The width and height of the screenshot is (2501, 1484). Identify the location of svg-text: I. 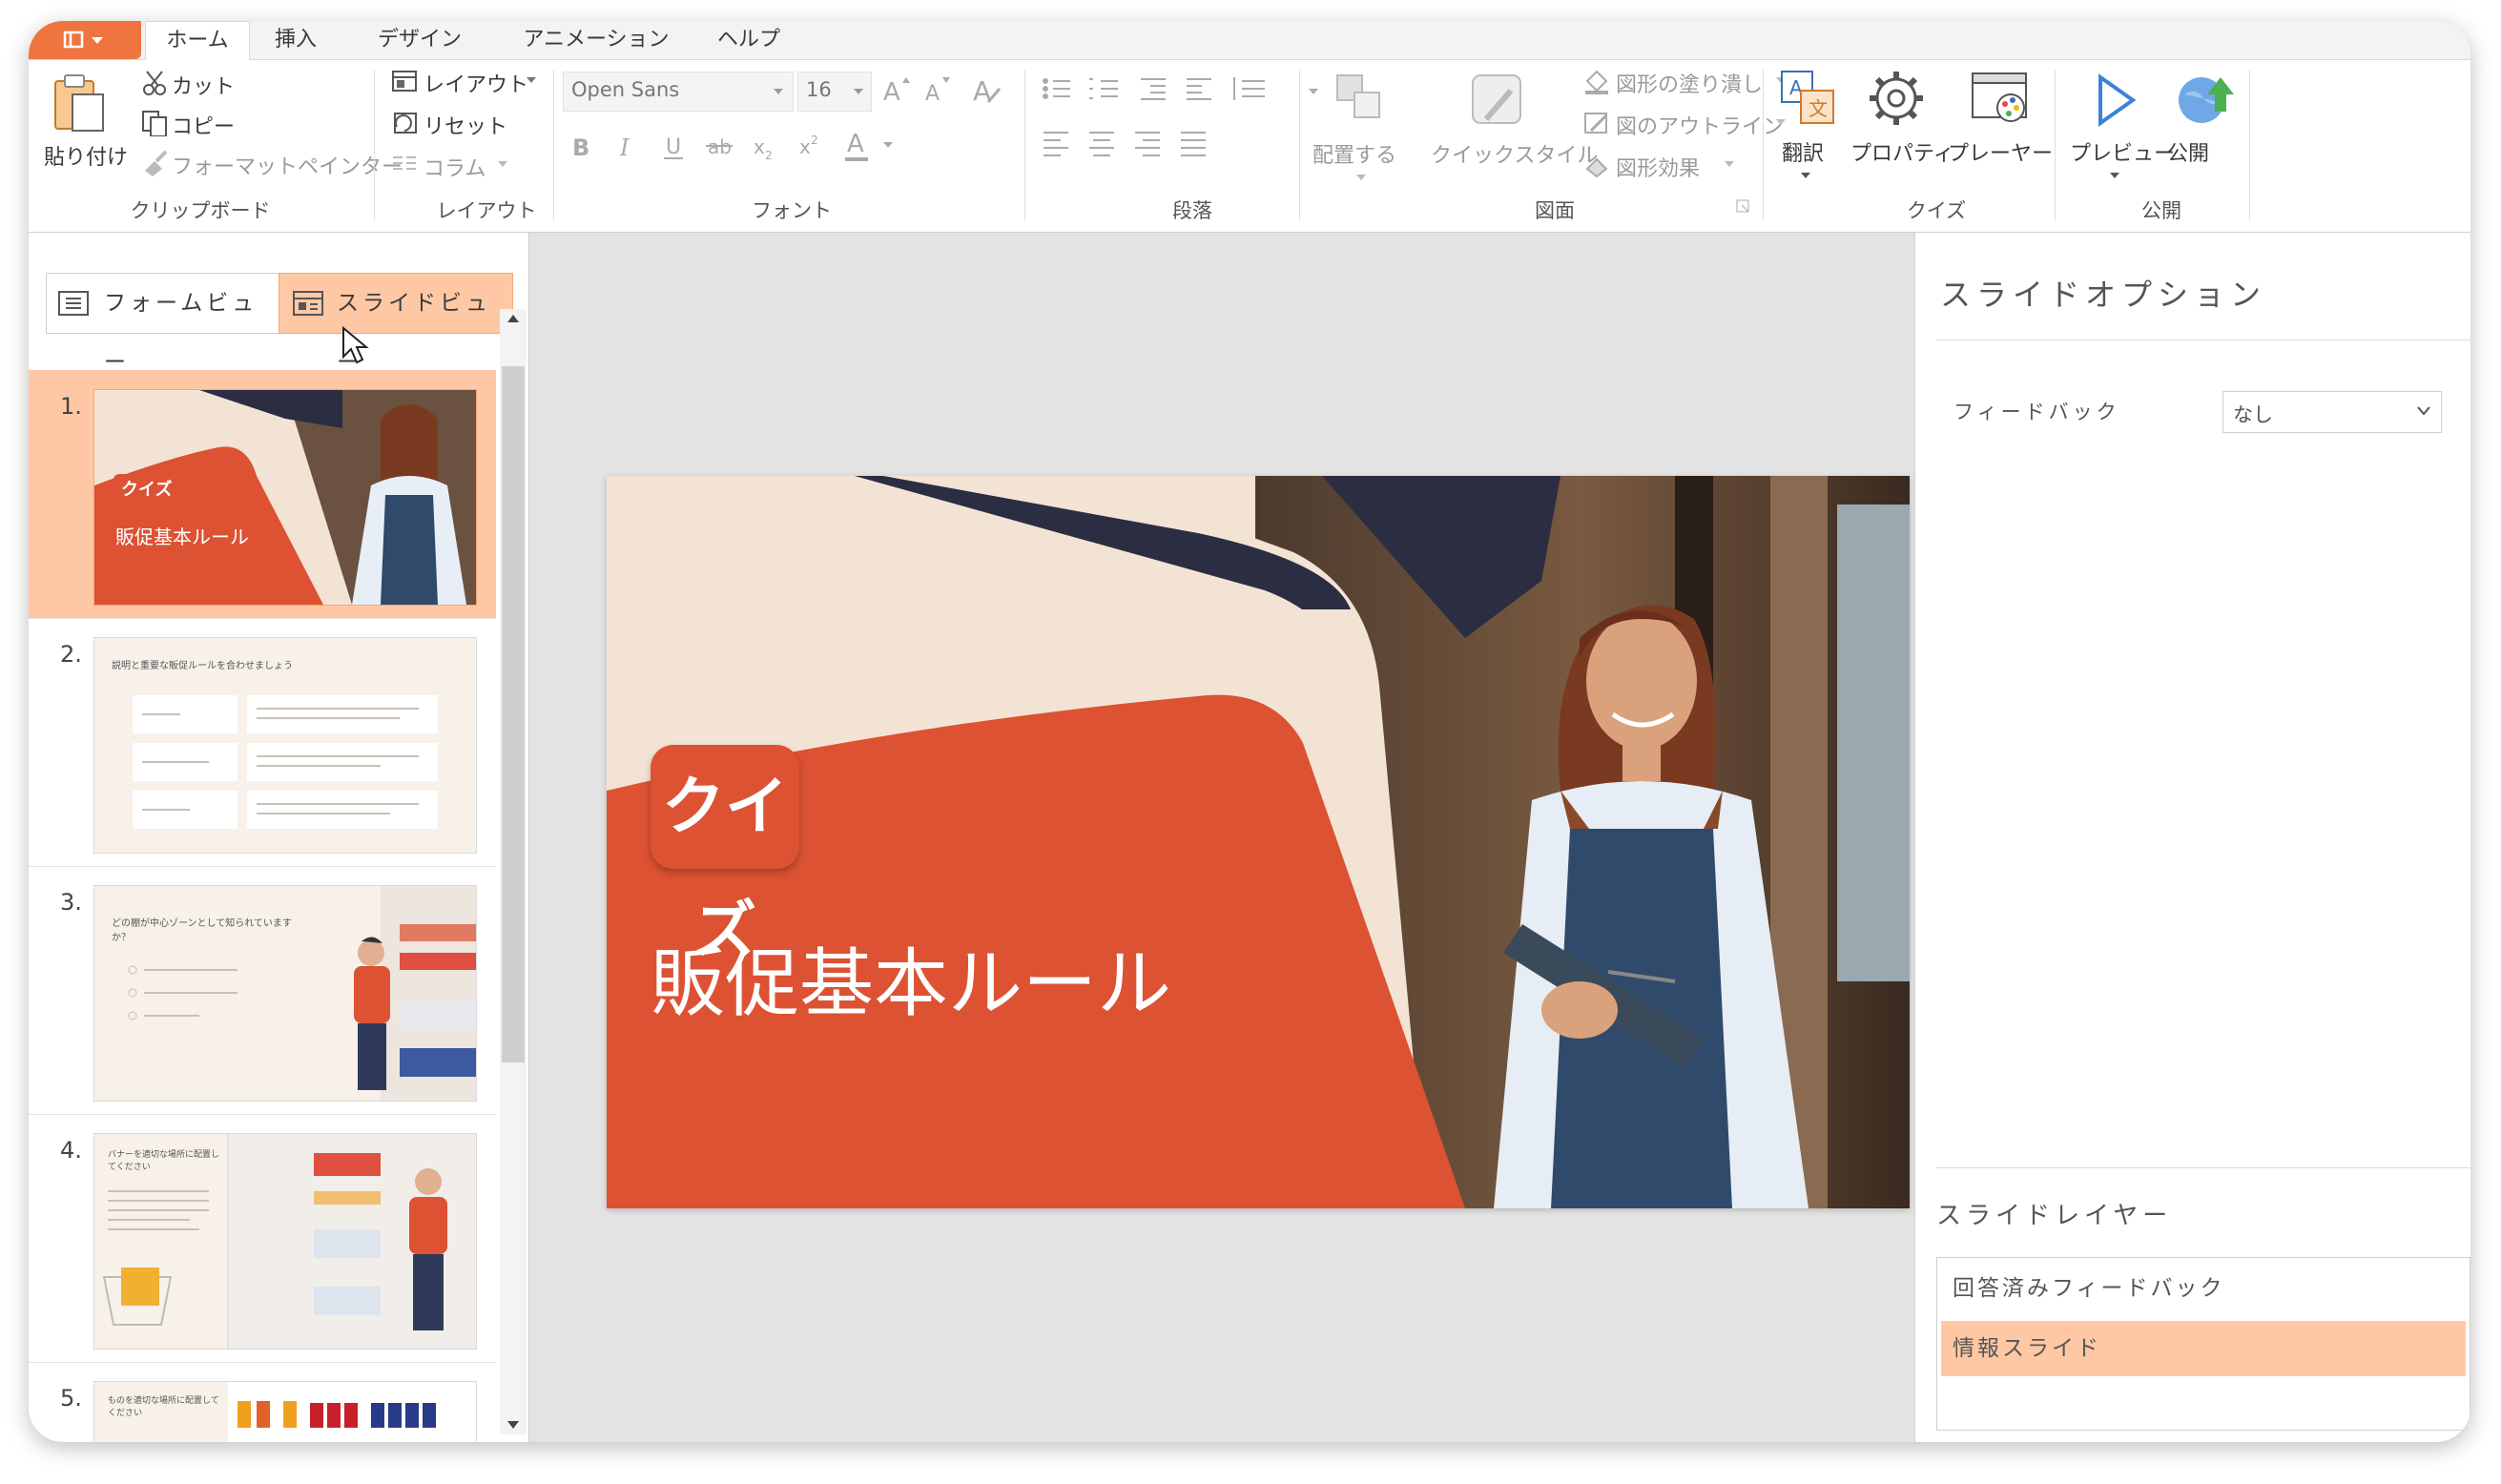
(624, 147).